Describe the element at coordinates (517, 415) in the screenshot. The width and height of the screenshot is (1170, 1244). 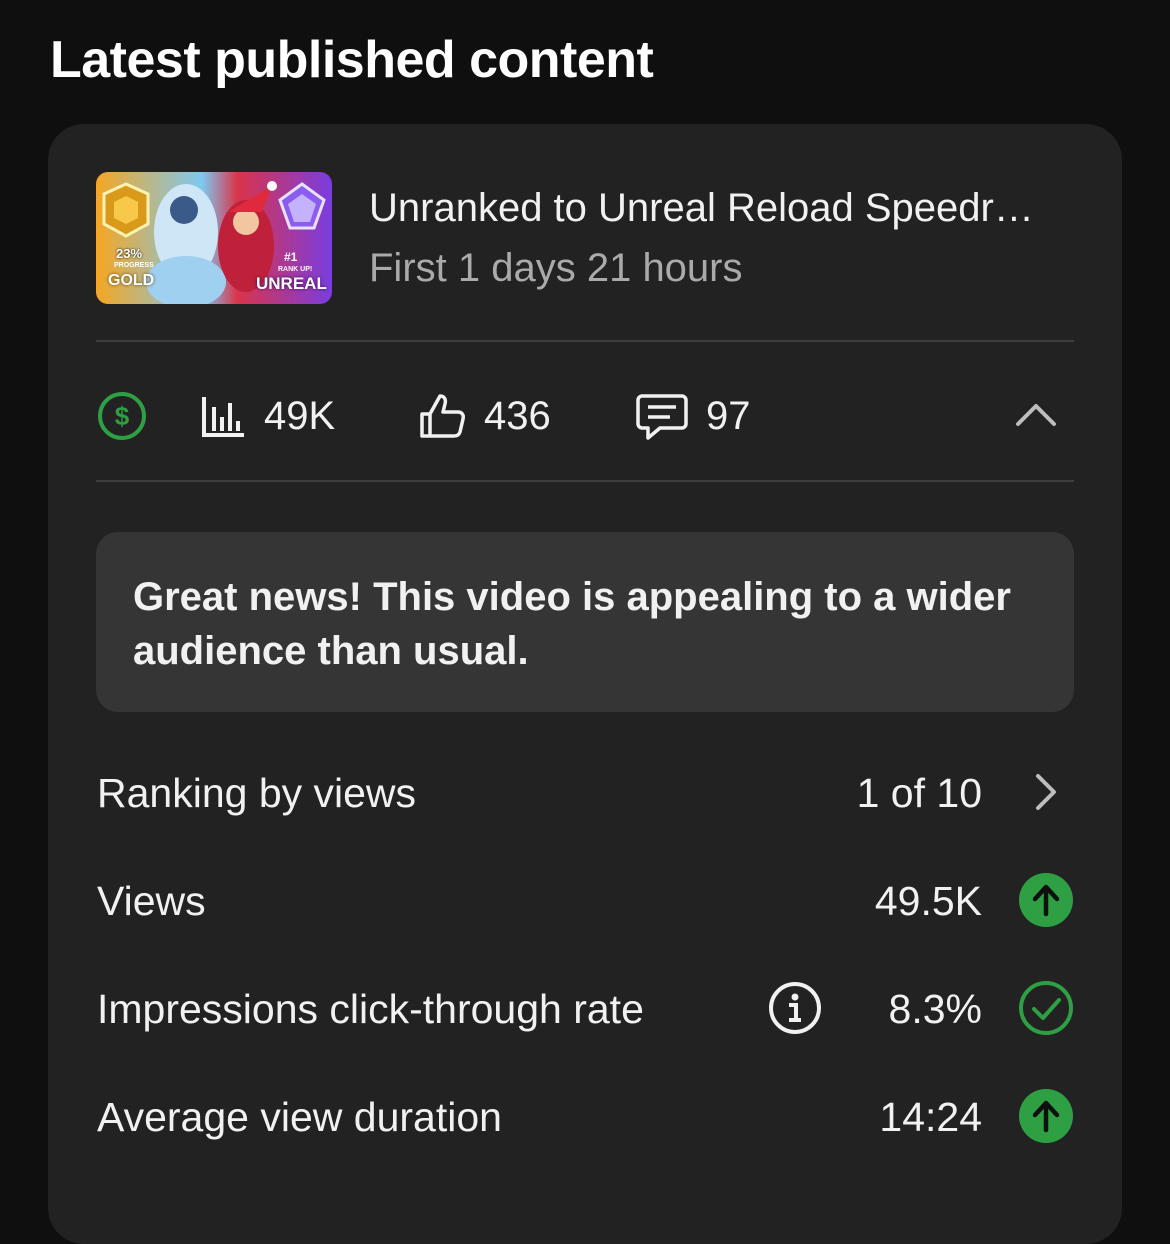
I see `likes-count: 436` at that location.